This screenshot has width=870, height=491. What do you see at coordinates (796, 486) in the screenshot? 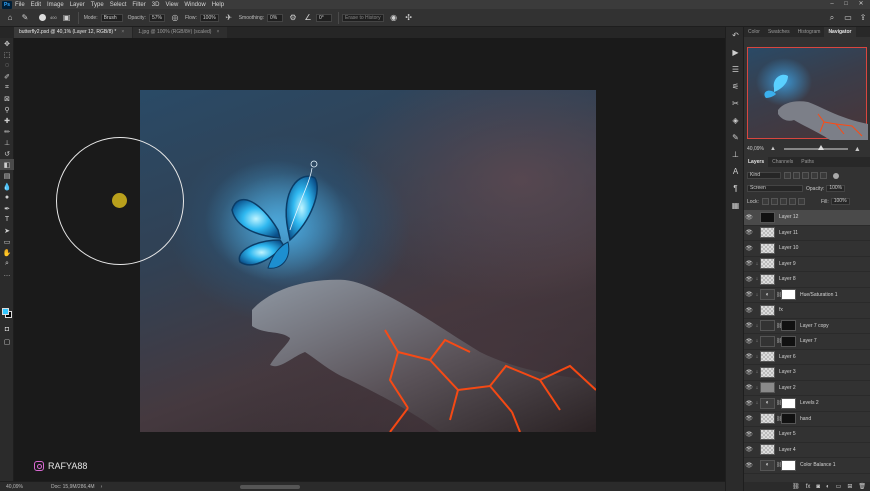
I see `link-layers-icon: ⛓` at bounding box center [796, 486].